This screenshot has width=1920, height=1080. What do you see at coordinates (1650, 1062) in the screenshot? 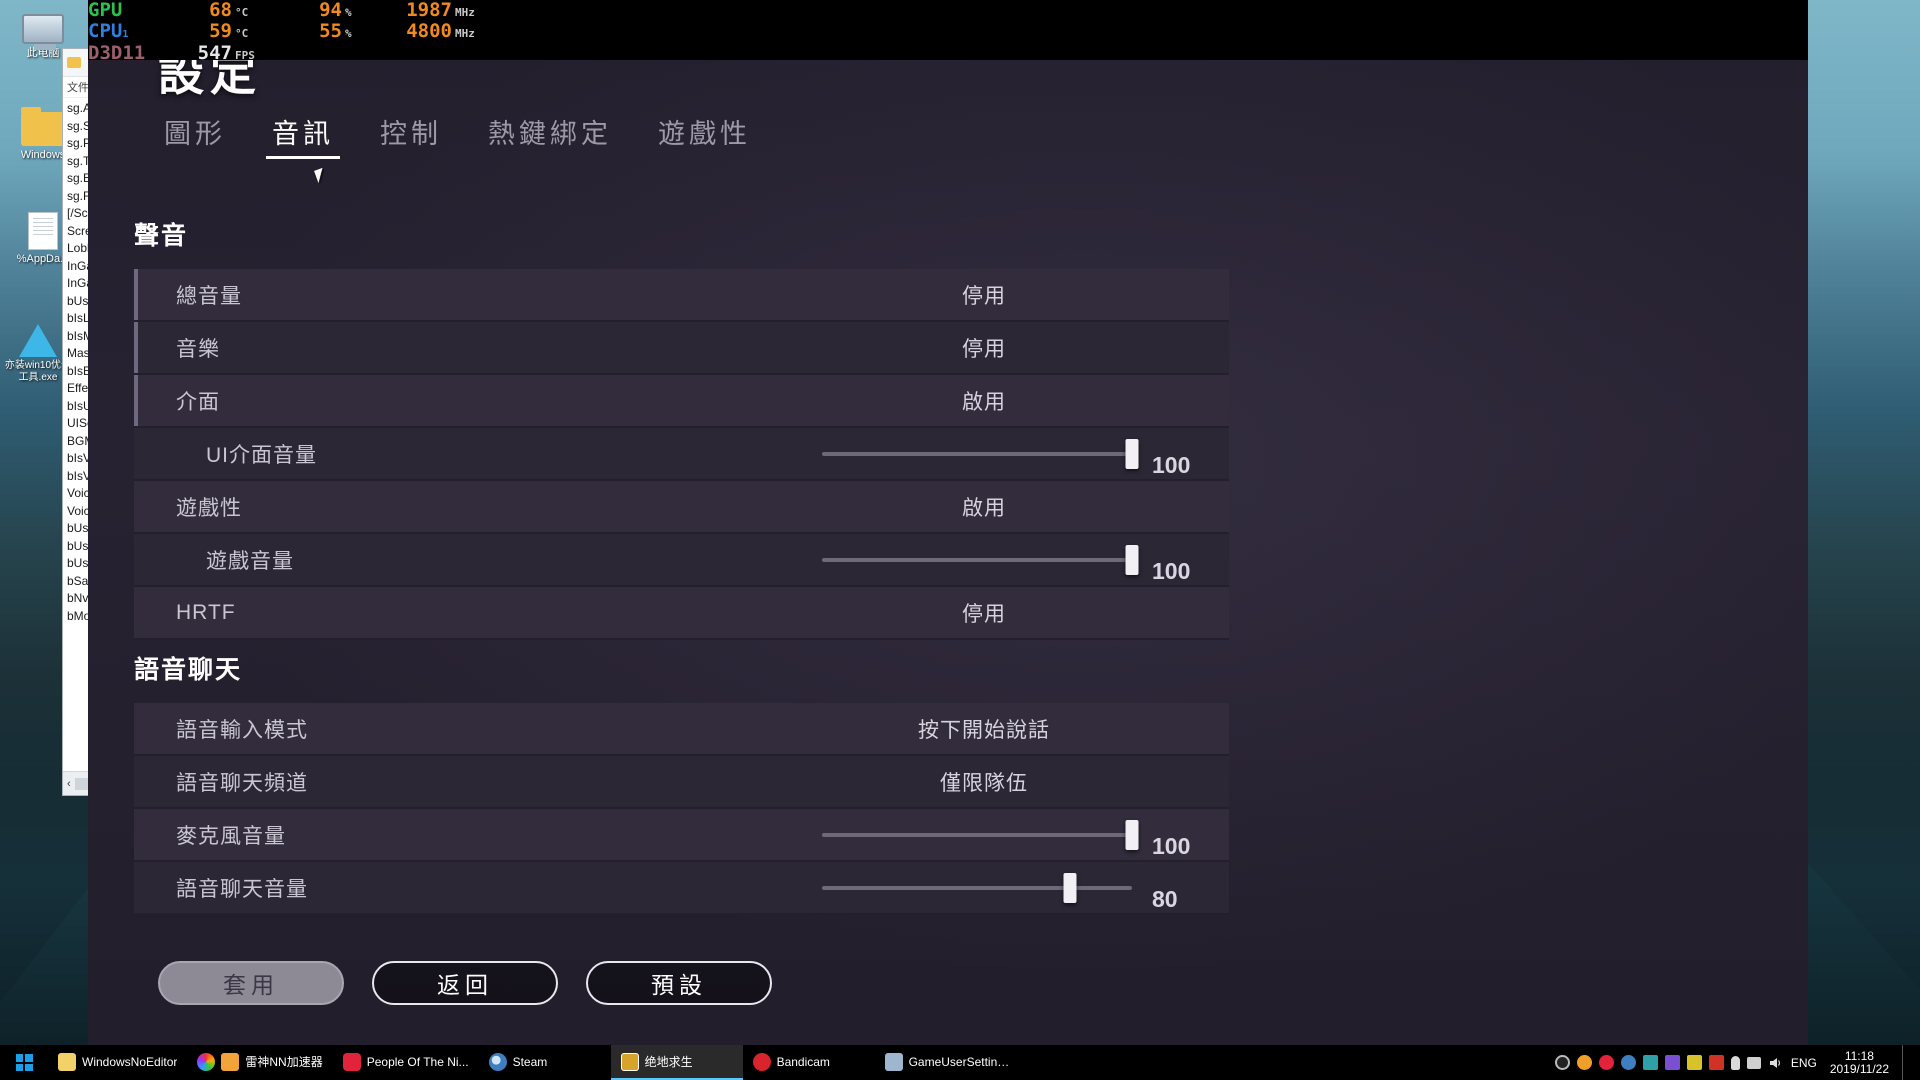
I see `tray-icon-teal-app` at bounding box center [1650, 1062].